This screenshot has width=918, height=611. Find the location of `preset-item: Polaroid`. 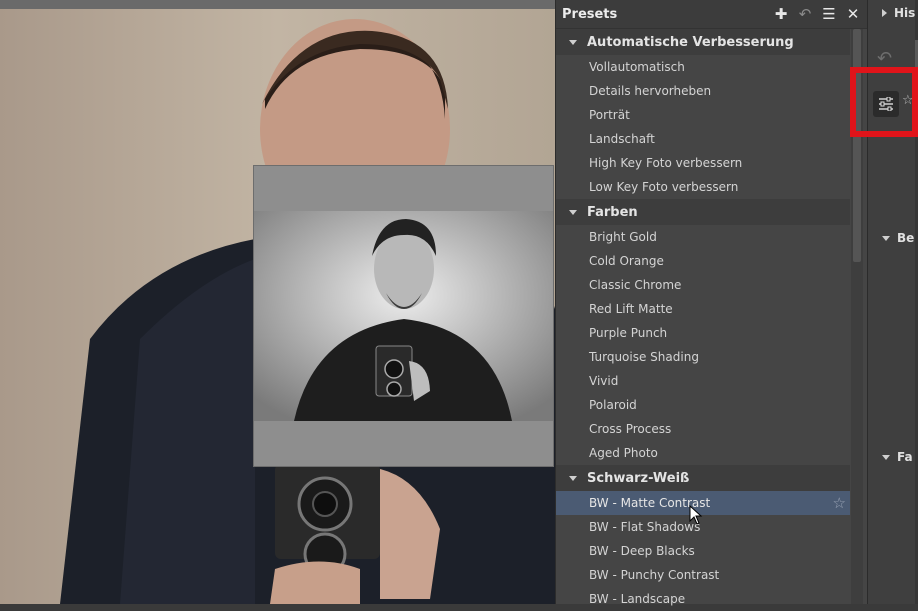

preset-item: Polaroid is located at coordinates (703, 405).